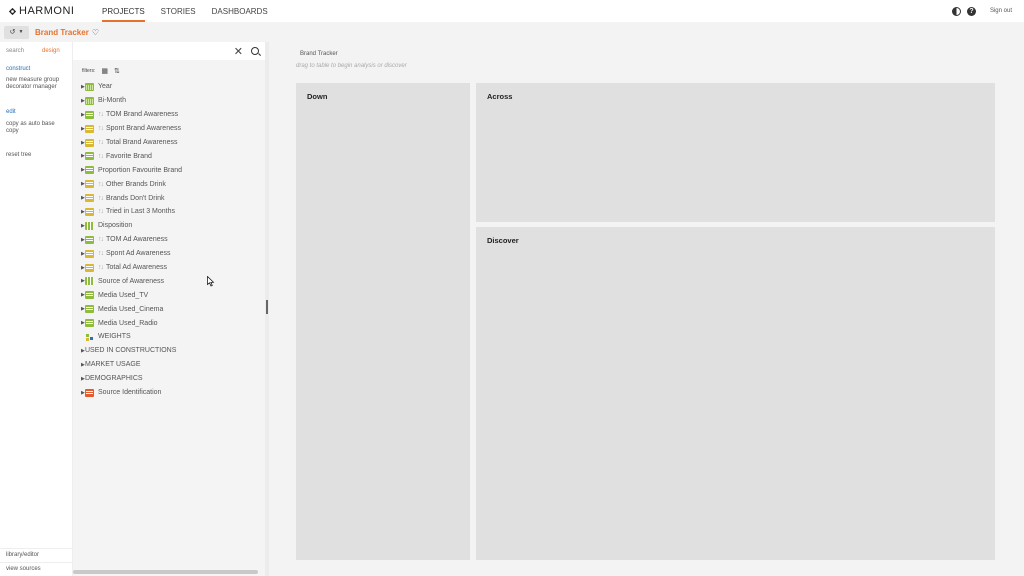  Describe the element at coordinates (36, 155) in the screenshot. I see `reset-tree-link: reset tree` at that location.